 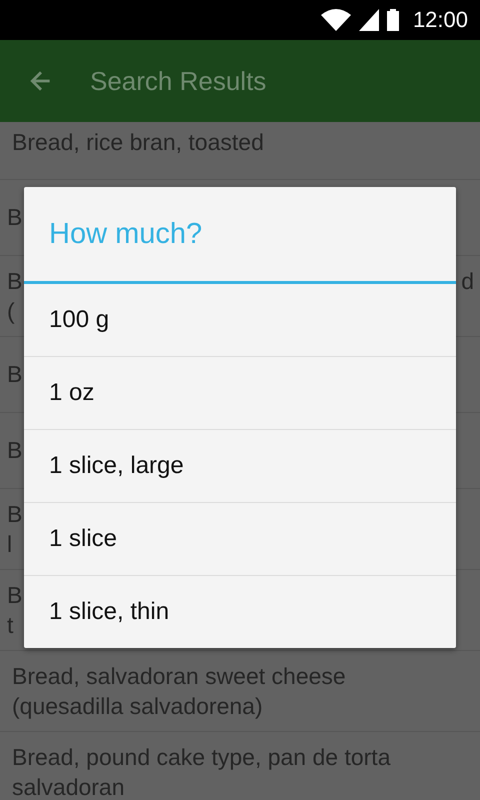 What do you see at coordinates (178, 81) in the screenshot?
I see `app-bar-title: Search Results` at bounding box center [178, 81].